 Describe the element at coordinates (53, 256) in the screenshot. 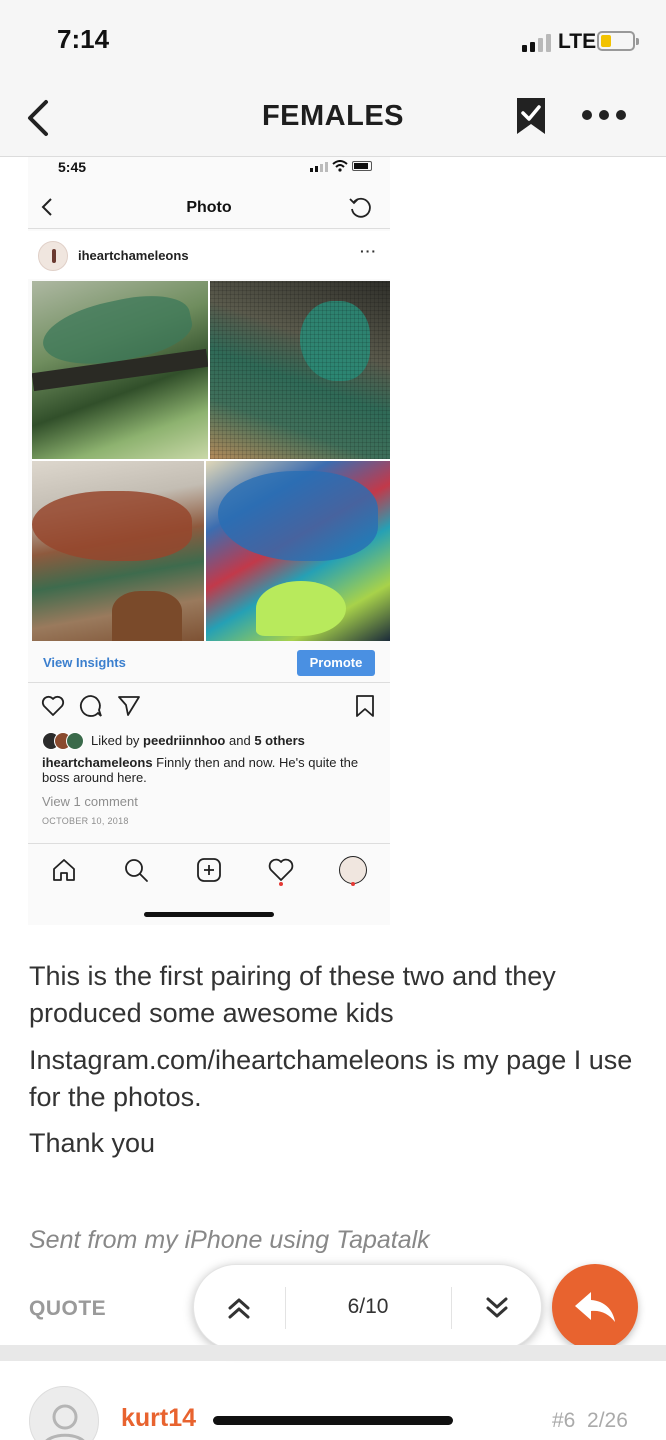

I see `embedded-avatar` at that location.